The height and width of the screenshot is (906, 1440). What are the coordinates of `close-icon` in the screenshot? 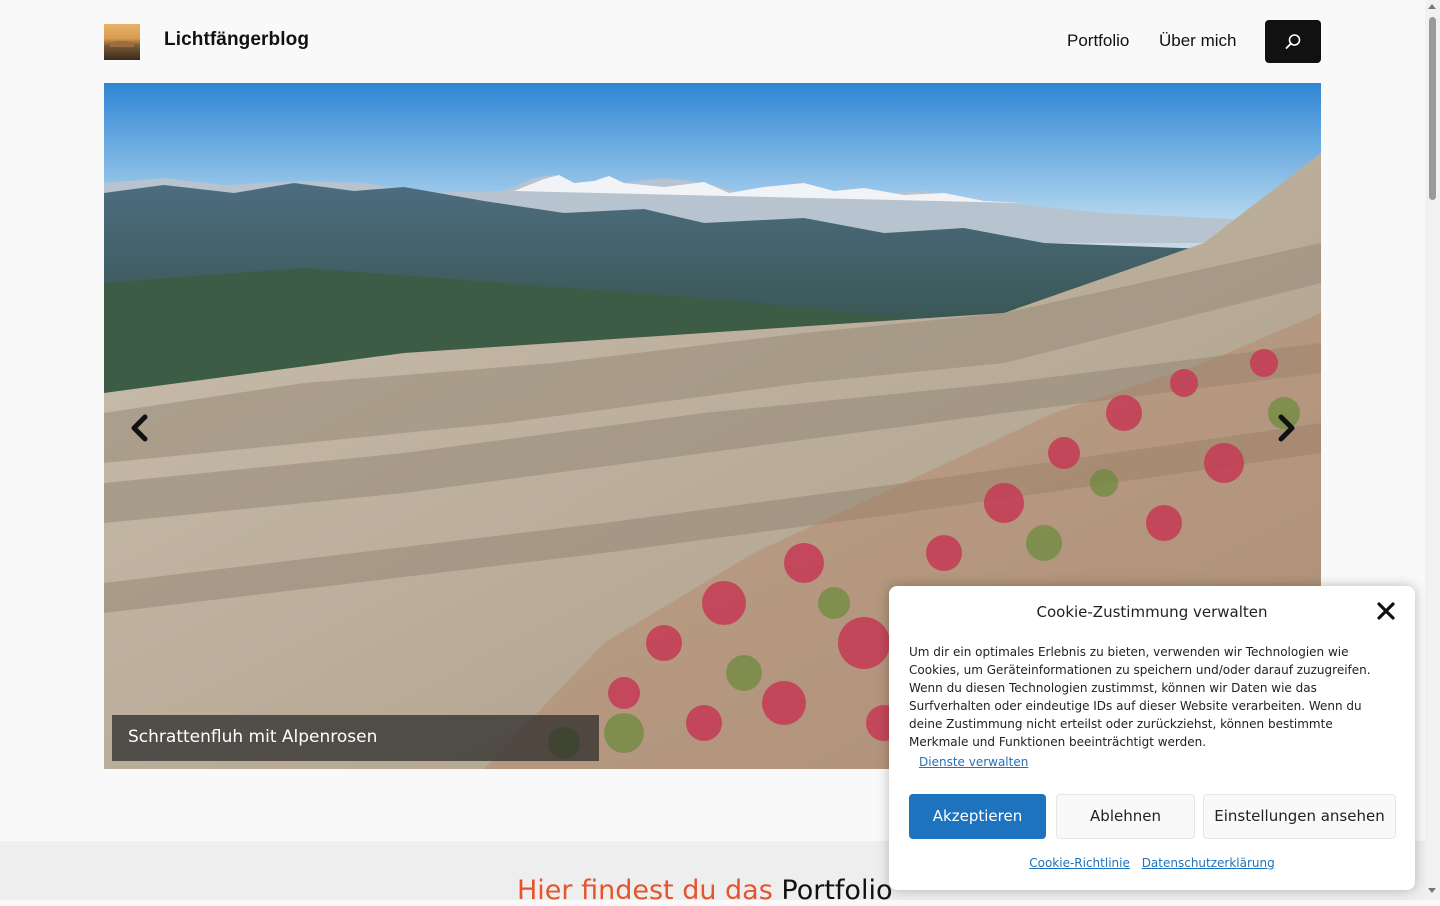 It's located at (1386, 611).